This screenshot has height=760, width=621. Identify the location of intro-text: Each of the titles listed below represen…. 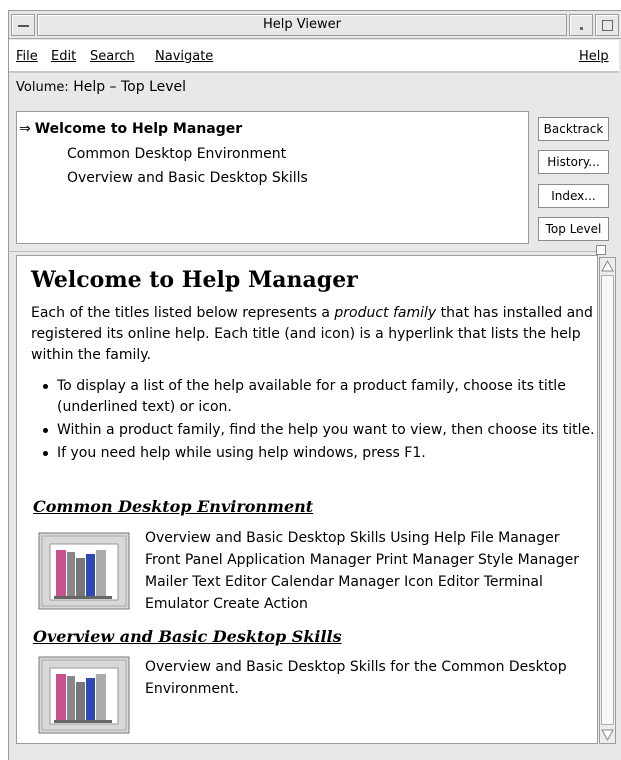
(183, 313).